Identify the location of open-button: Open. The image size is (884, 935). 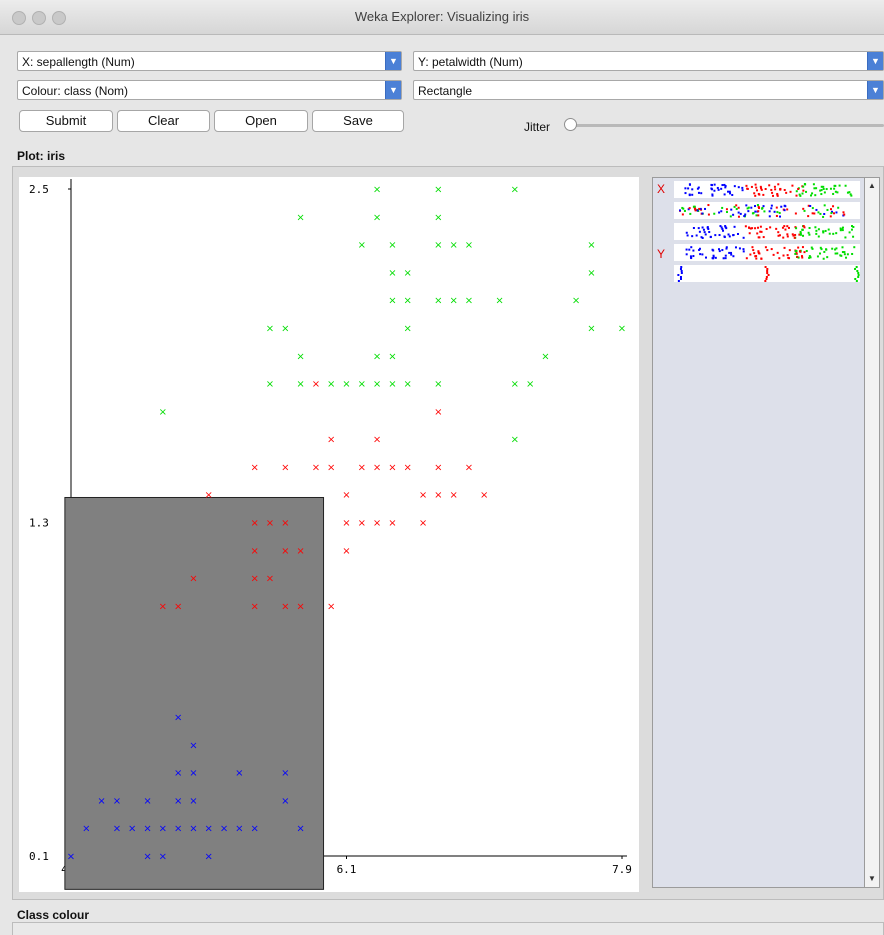
(261, 121).